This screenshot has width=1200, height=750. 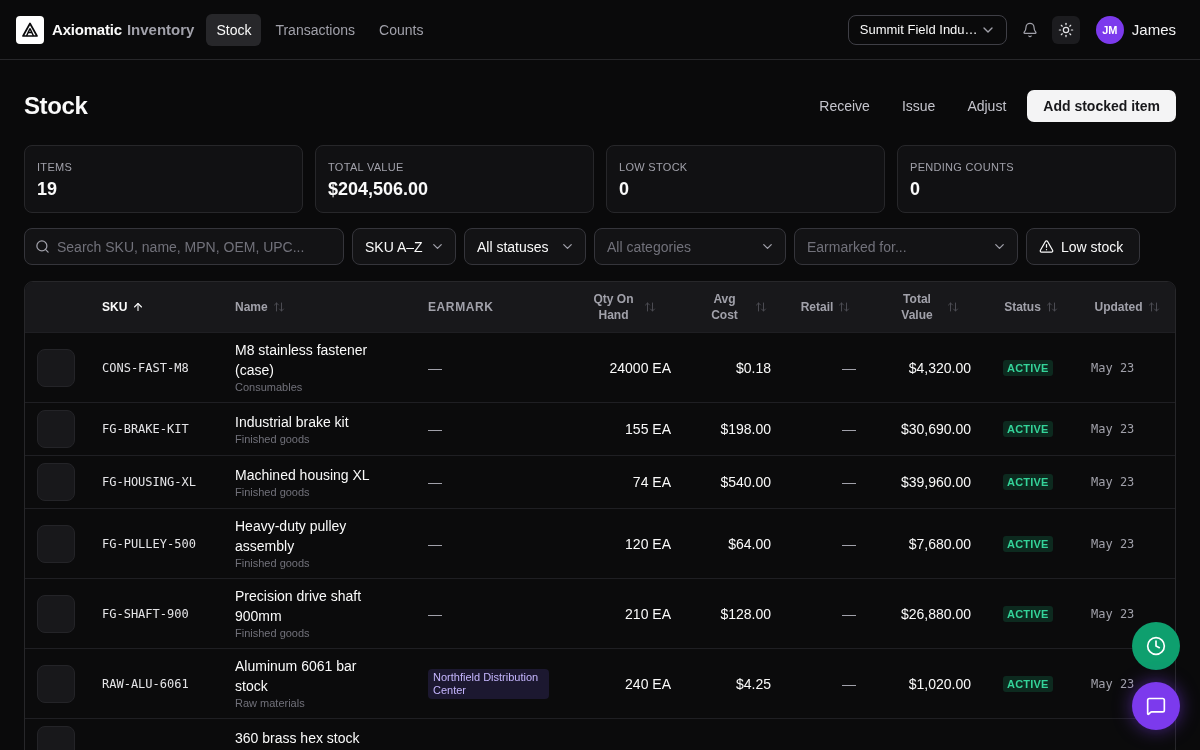 I want to click on add-item-button: Add stocked item, so click(x=1101, y=106).